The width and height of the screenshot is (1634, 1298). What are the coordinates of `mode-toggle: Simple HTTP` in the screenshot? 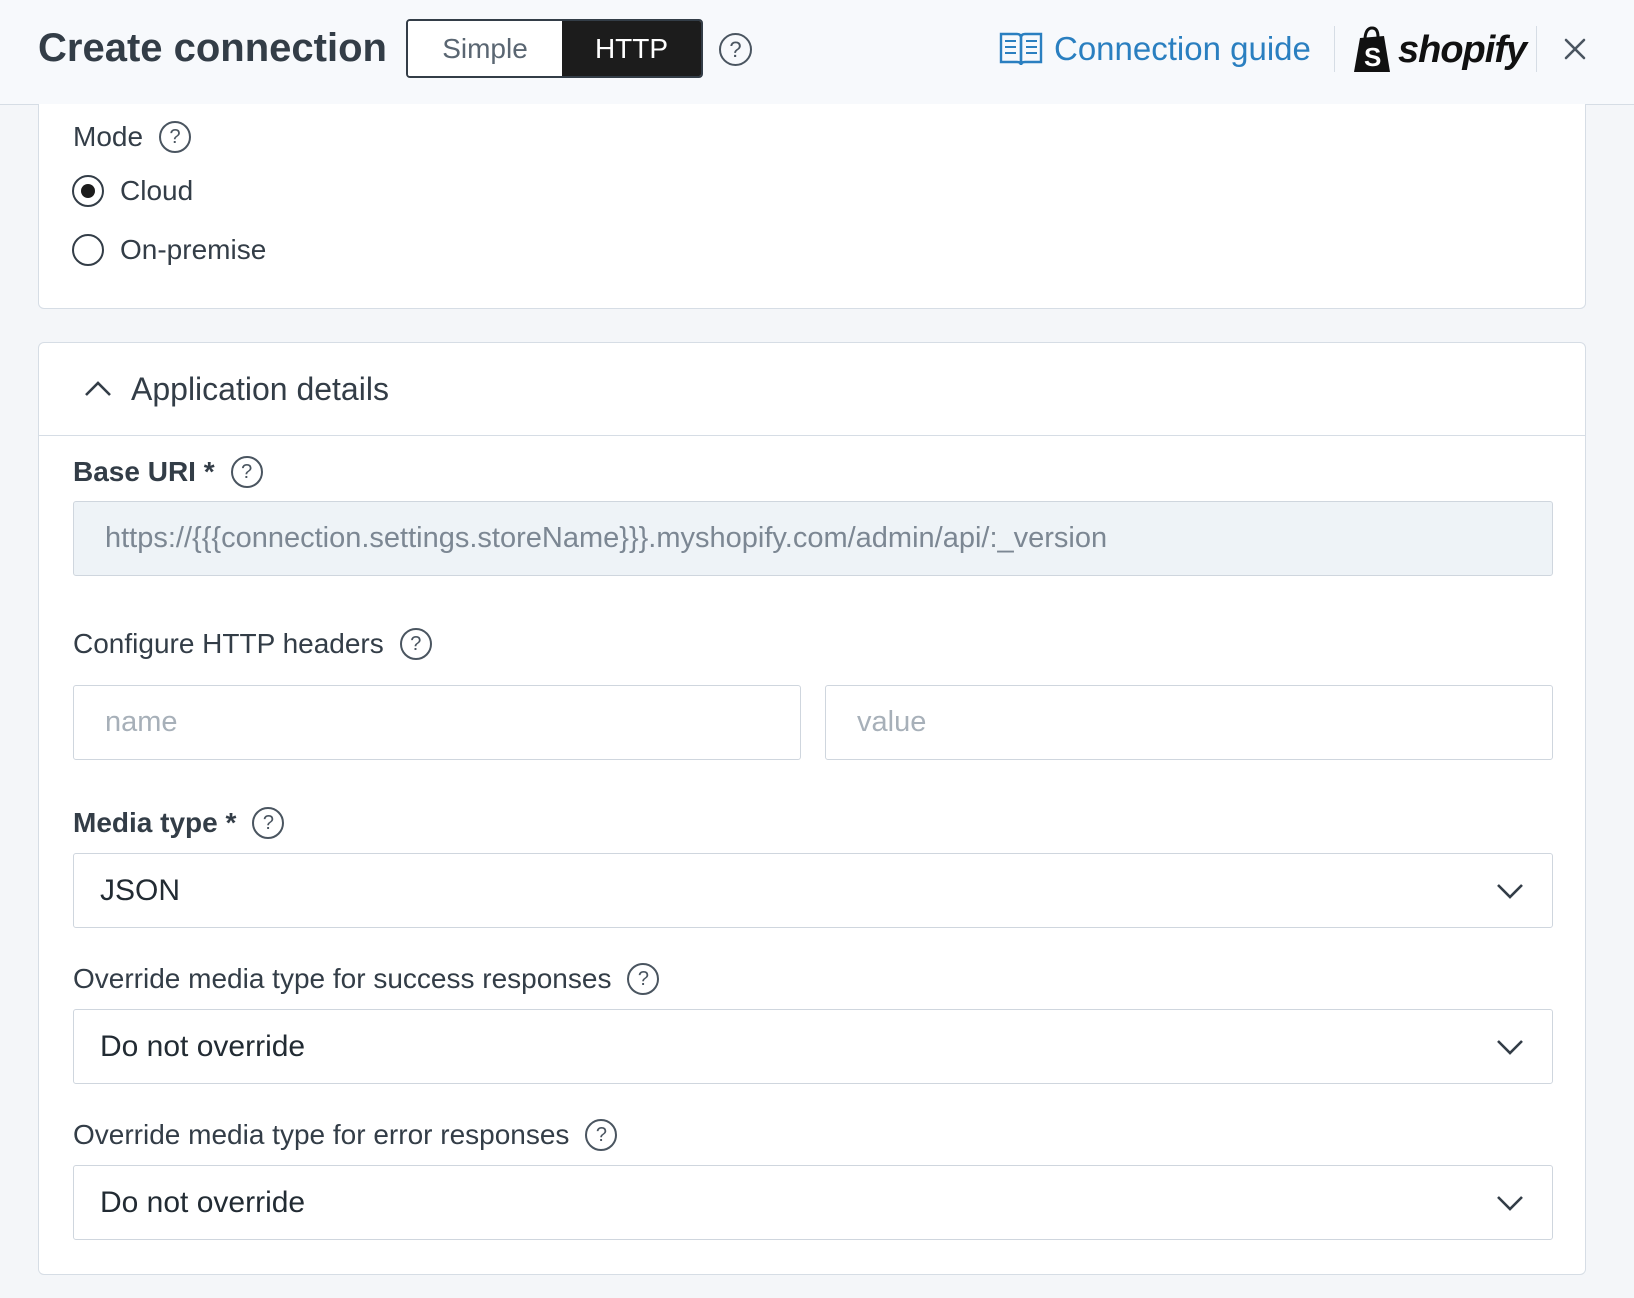 It's located at (554, 48).